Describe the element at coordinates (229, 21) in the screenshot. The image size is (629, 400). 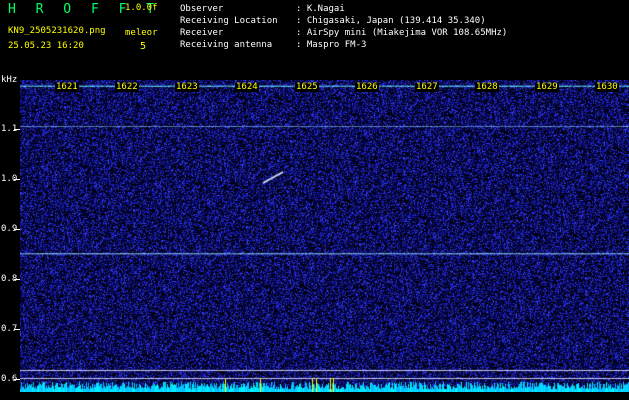
I see `location-label: Receiving Location` at that location.